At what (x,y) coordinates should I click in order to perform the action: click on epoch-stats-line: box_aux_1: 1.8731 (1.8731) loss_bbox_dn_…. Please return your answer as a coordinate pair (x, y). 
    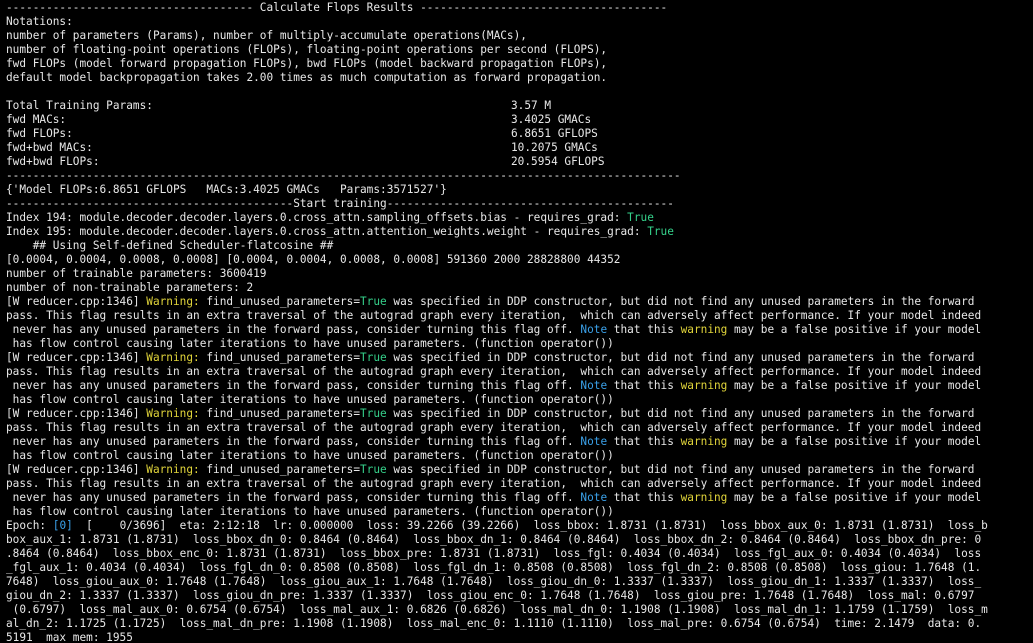
    Looking at the image, I should click on (494, 539).